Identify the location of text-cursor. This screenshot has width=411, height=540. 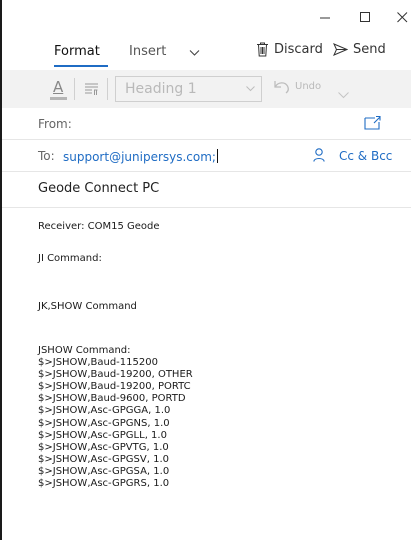
(217, 156).